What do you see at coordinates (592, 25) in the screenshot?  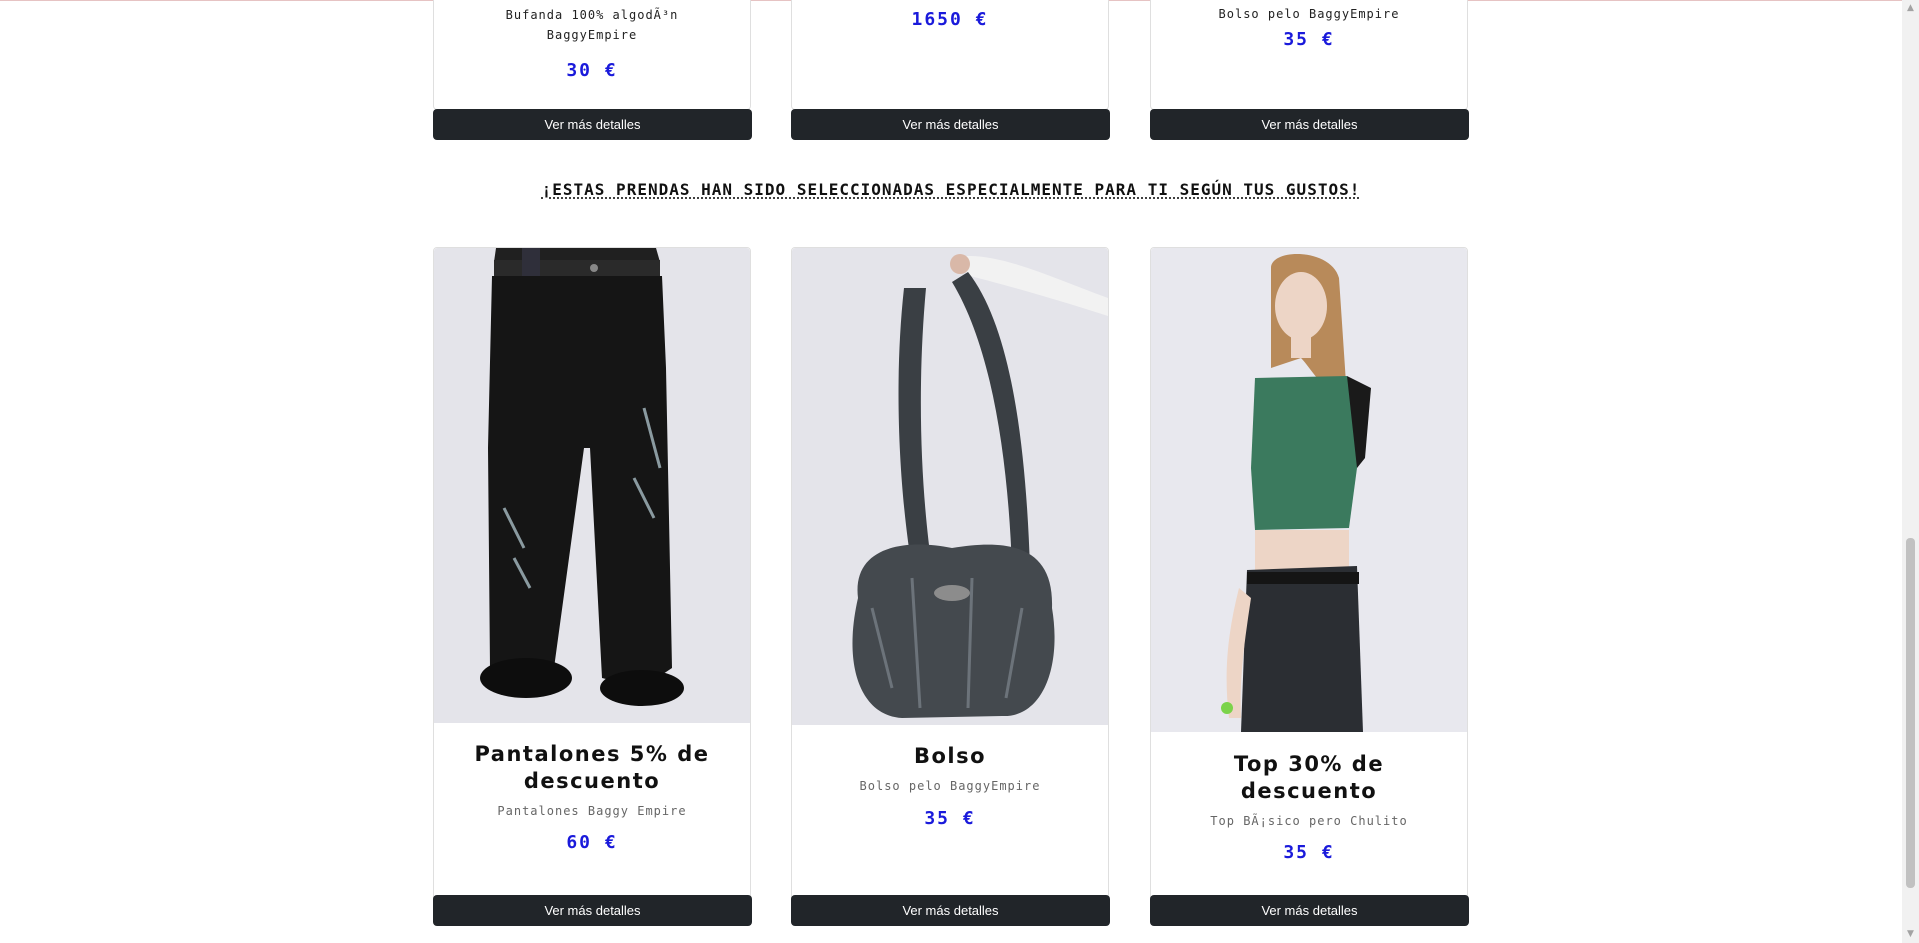 I see `product-description: Bufanda 100% algodÃ³n BaggyEmpire` at bounding box center [592, 25].